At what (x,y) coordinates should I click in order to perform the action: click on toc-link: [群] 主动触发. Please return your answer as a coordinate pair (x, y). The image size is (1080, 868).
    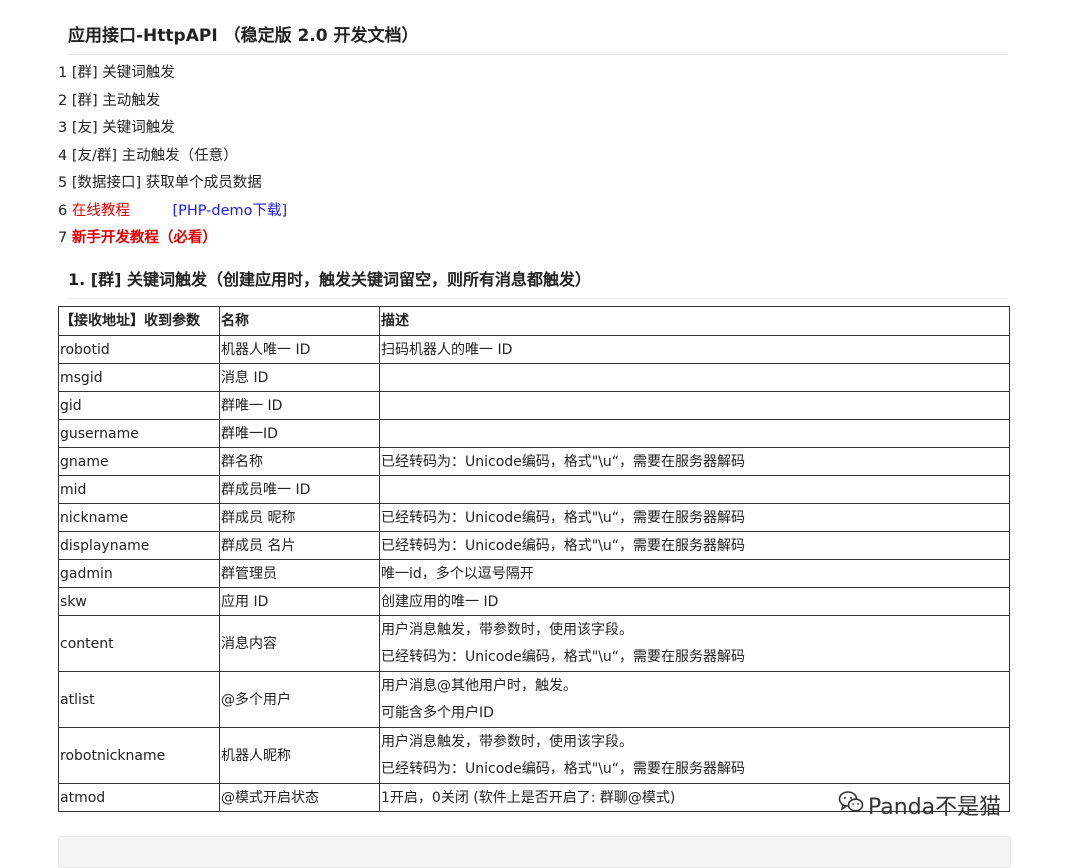
    Looking at the image, I should click on (116, 101).